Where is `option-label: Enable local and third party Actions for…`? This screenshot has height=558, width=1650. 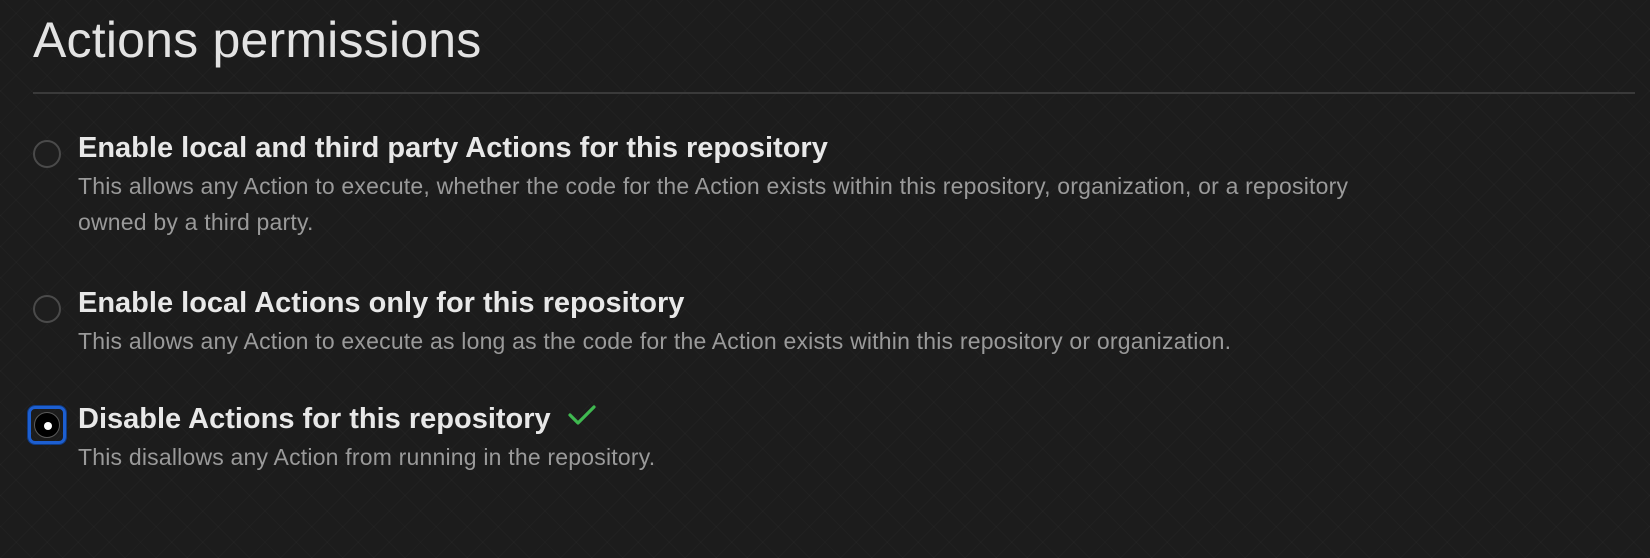 option-label: Enable local and third party Actions for… is located at coordinates (453, 148).